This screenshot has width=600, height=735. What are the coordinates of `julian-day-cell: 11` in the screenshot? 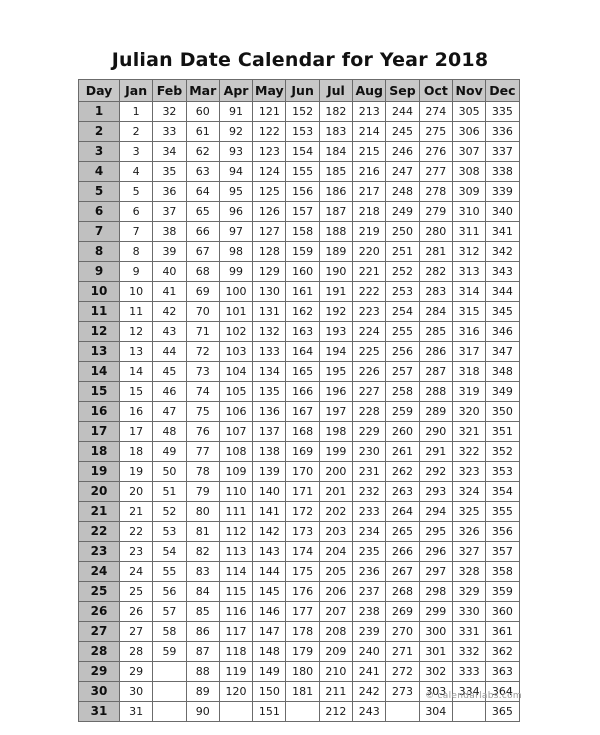 It's located at (136, 311).